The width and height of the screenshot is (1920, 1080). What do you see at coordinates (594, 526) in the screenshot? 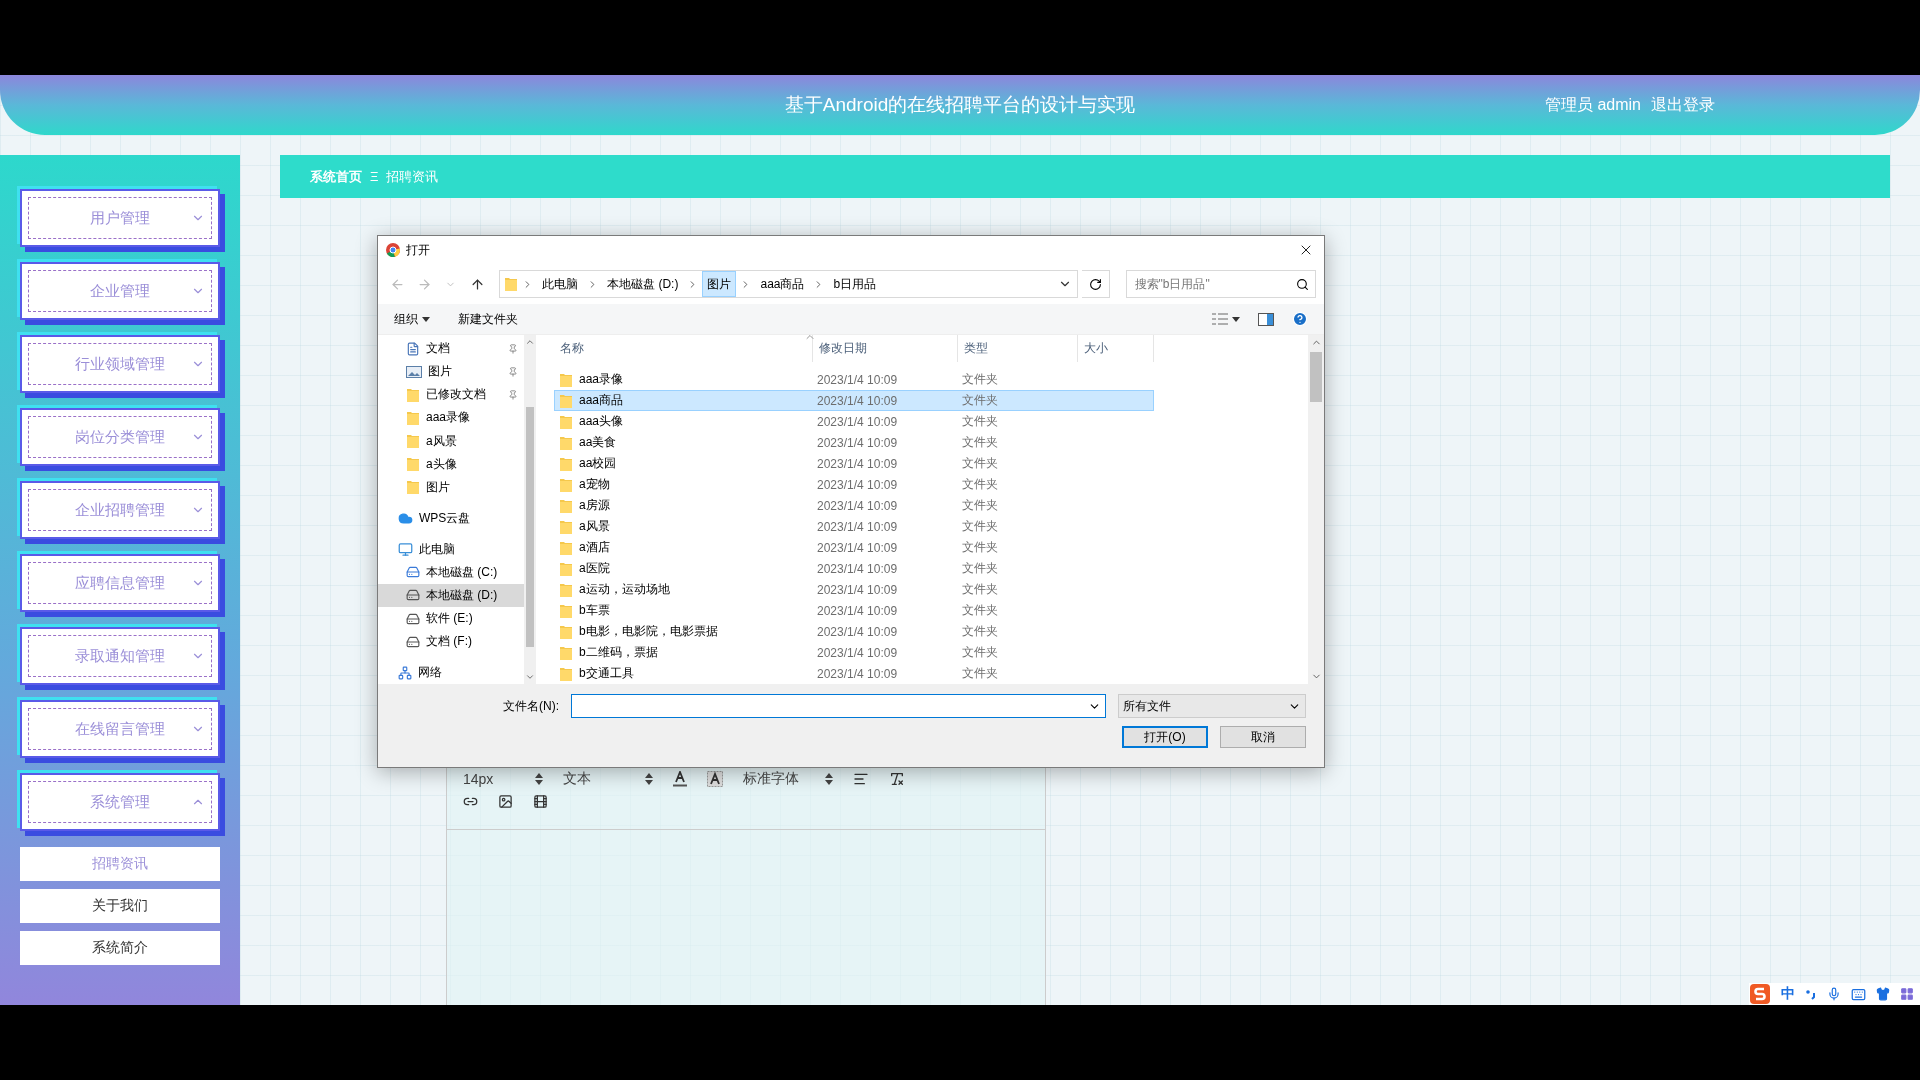
I see `file-name: a风景` at bounding box center [594, 526].